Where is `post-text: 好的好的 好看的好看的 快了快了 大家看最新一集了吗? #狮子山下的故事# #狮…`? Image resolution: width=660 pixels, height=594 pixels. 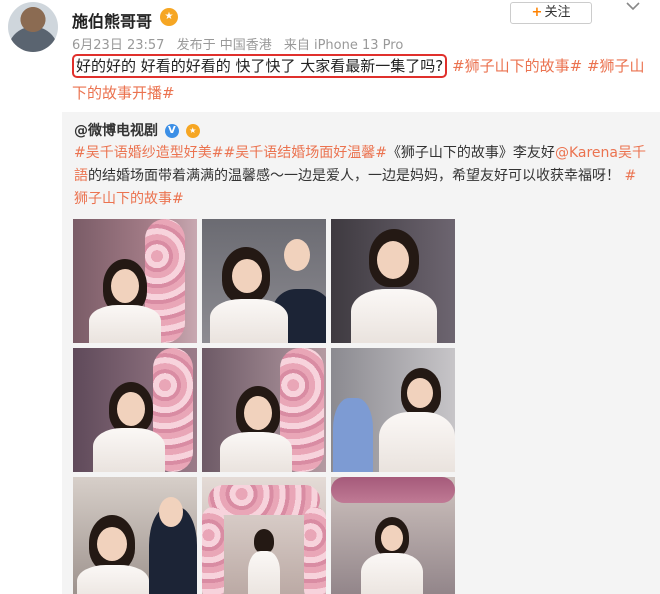 post-text: 好的好的 好看的好看的 快了快了 大家看最新一集了吗? #狮子山下的故事# #狮… is located at coordinates (362, 80).